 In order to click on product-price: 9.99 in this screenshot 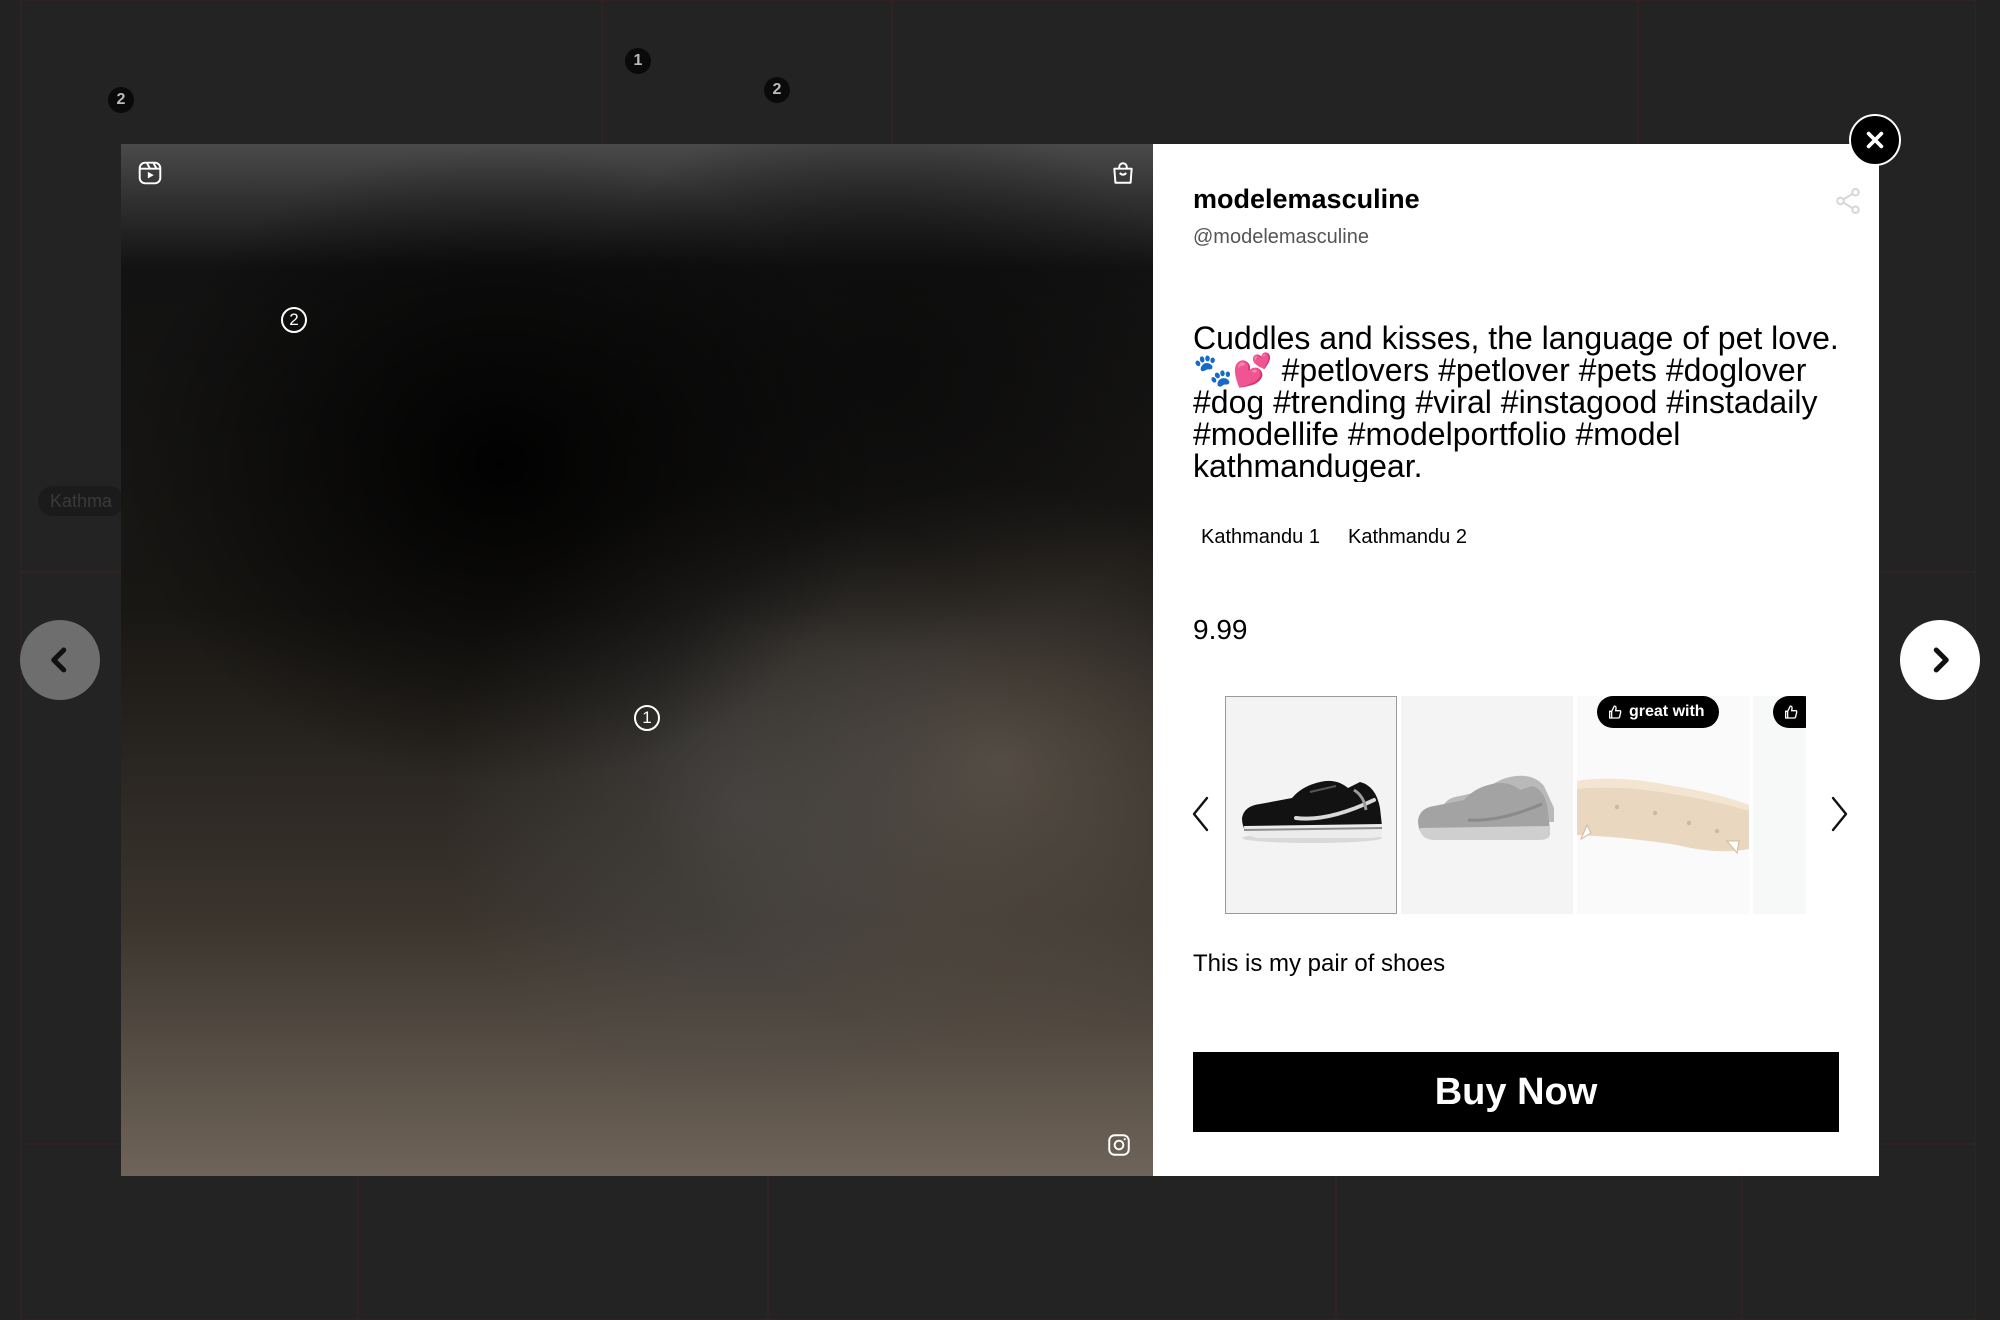, I will do `click(1220, 629)`.